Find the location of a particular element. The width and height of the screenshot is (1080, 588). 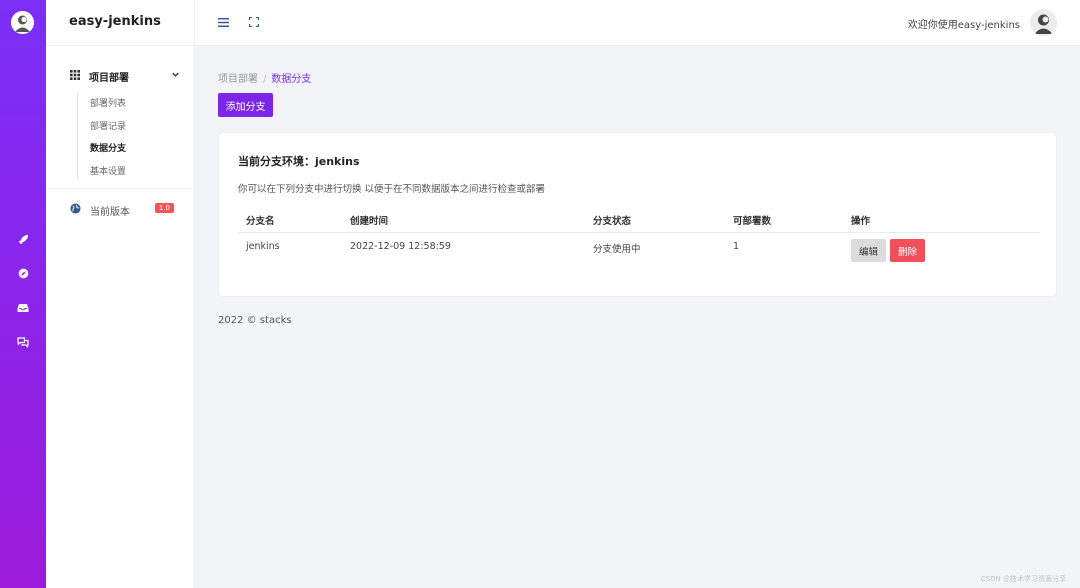

delete-button: 删除 is located at coordinates (907, 250).